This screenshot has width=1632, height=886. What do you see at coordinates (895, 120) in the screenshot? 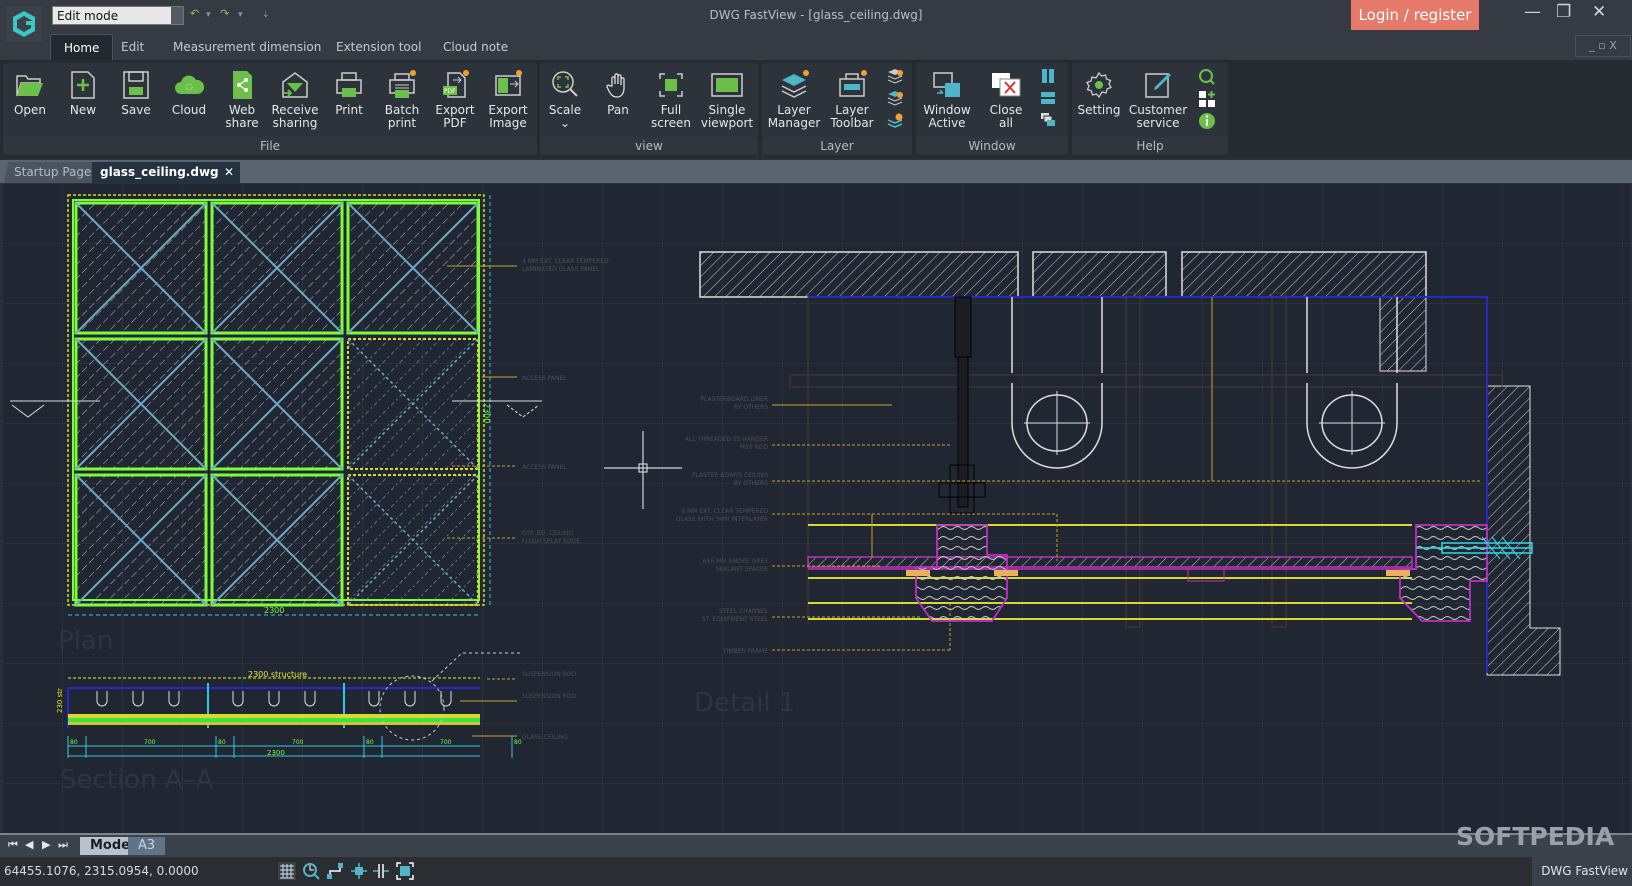
I see `layer-isolate-icon` at bounding box center [895, 120].